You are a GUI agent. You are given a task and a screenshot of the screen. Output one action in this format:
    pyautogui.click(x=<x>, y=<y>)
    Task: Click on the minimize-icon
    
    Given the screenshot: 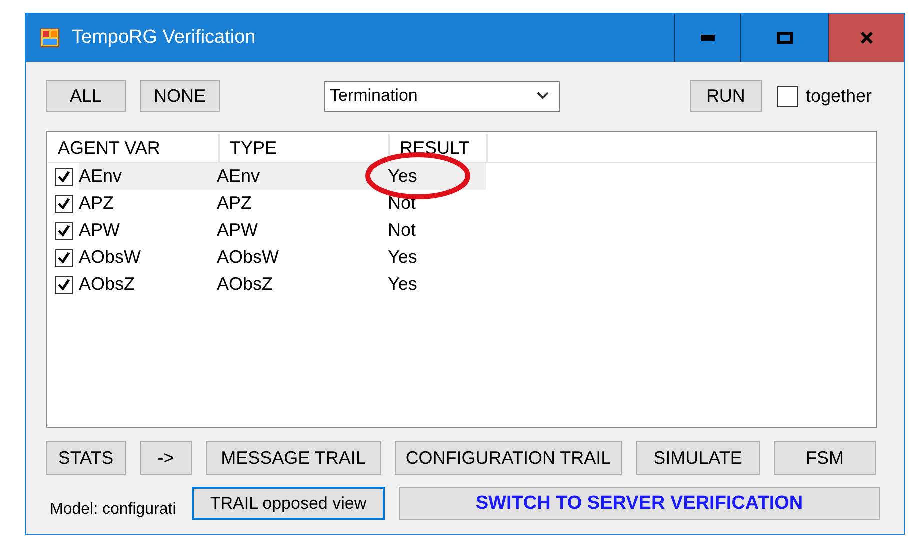 What is the action you would take?
    pyautogui.click(x=707, y=38)
    